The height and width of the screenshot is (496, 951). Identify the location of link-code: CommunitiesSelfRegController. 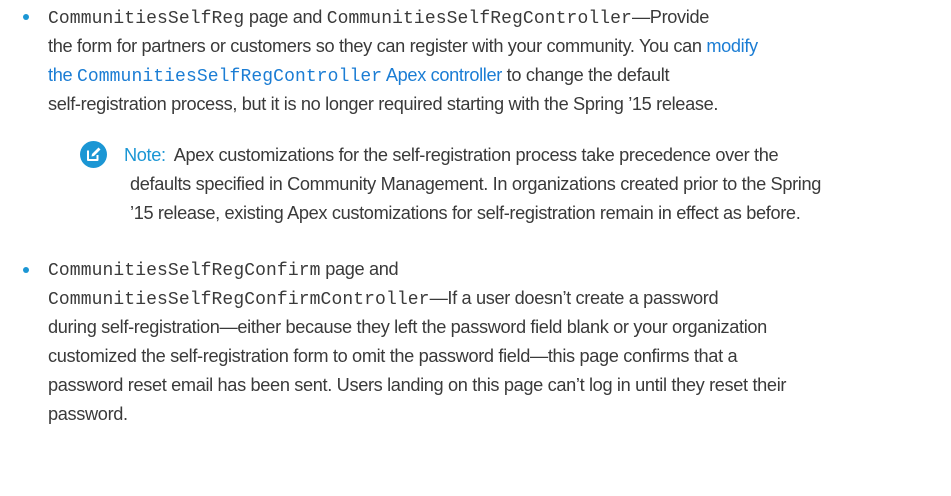
(229, 77).